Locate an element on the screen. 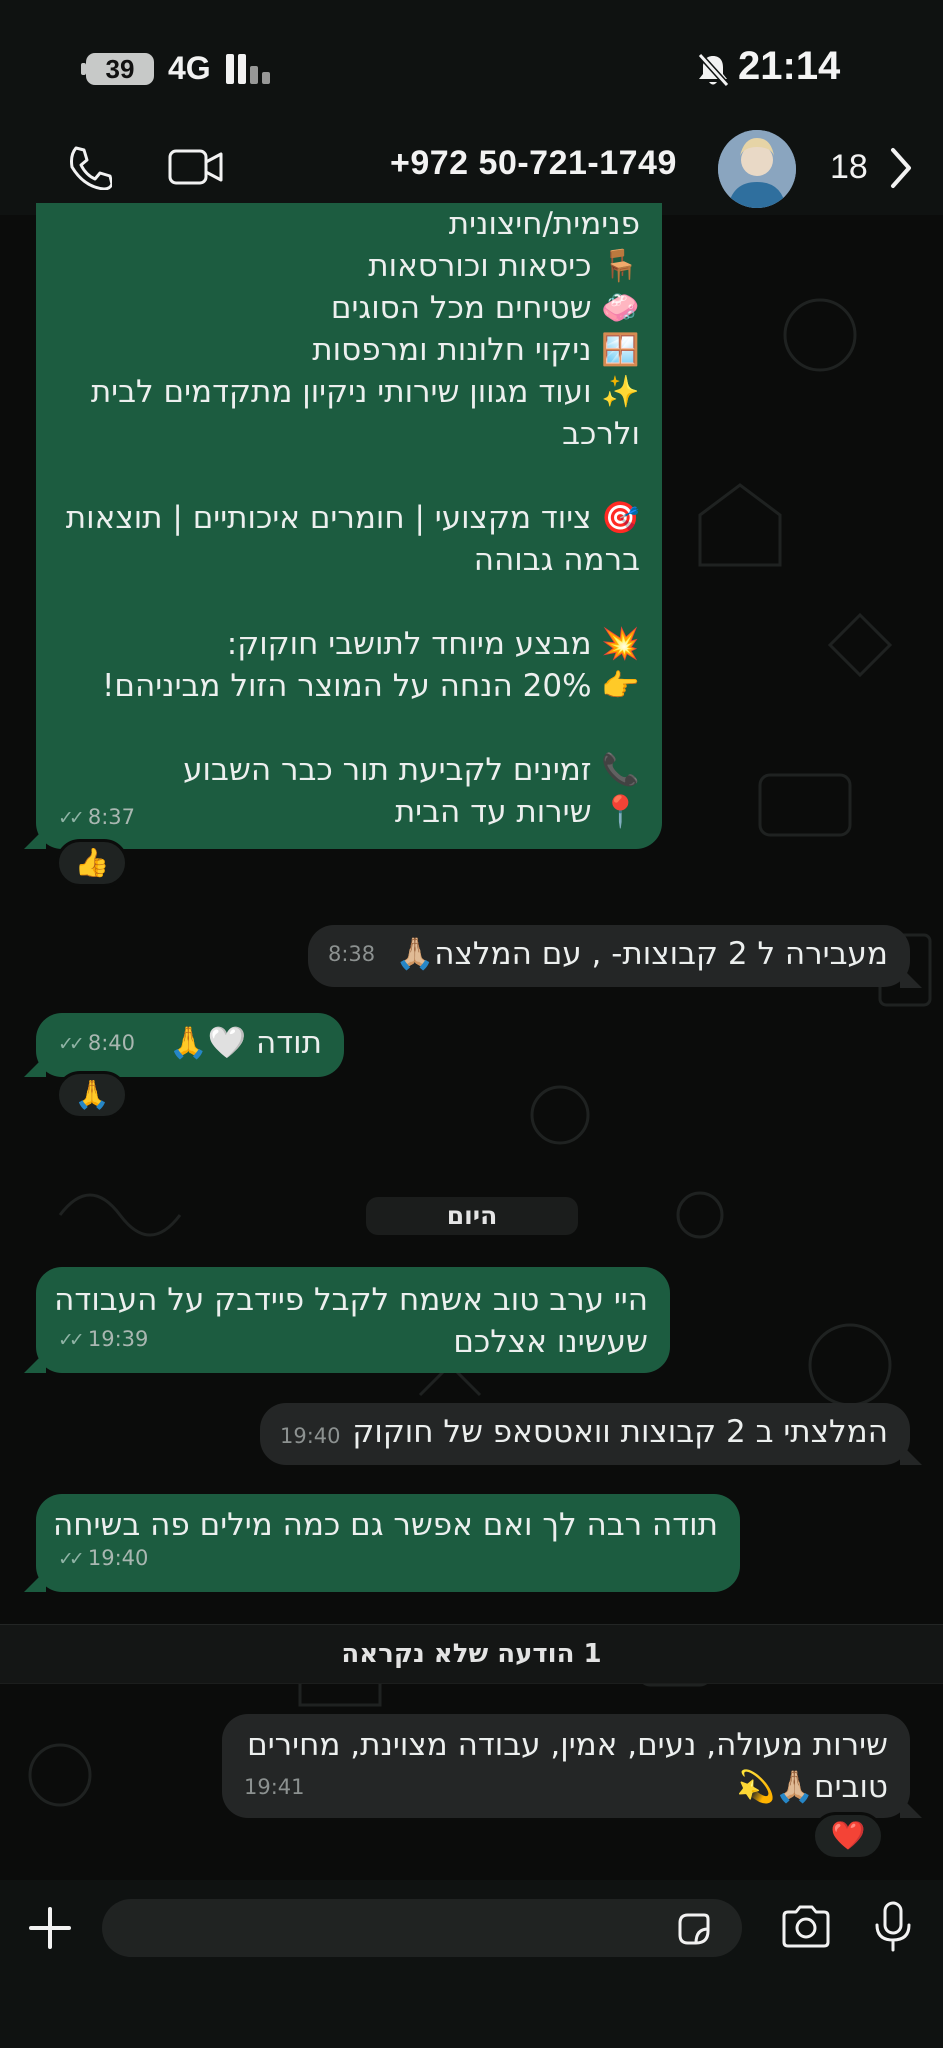 This screenshot has height=2048, width=943. reaction-badge: 🙏 is located at coordinates (92, 1095).